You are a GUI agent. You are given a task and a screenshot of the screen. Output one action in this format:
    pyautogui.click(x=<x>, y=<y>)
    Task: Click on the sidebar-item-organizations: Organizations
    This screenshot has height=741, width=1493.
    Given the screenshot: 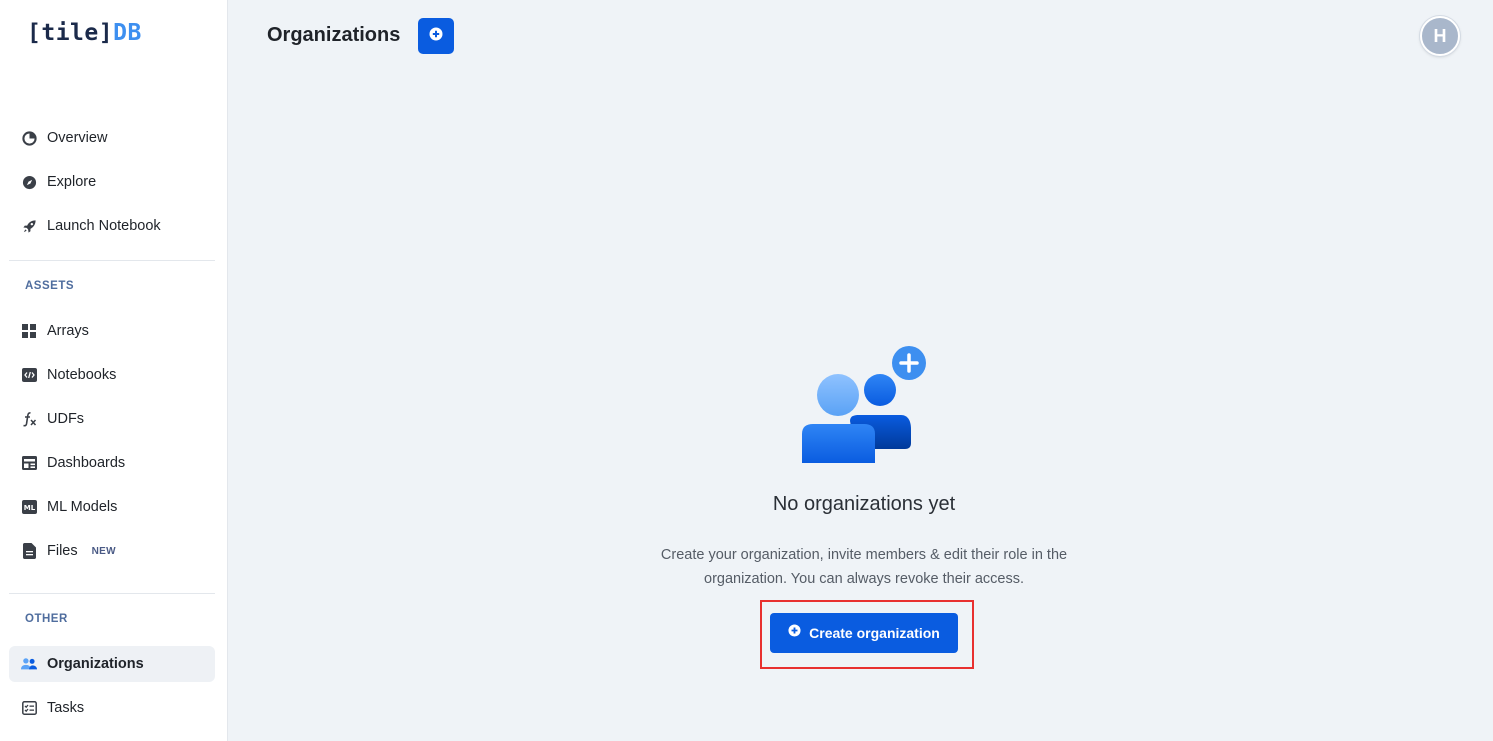 What is the action you would take?
    pyautogui.click(x=112, y=664)
    